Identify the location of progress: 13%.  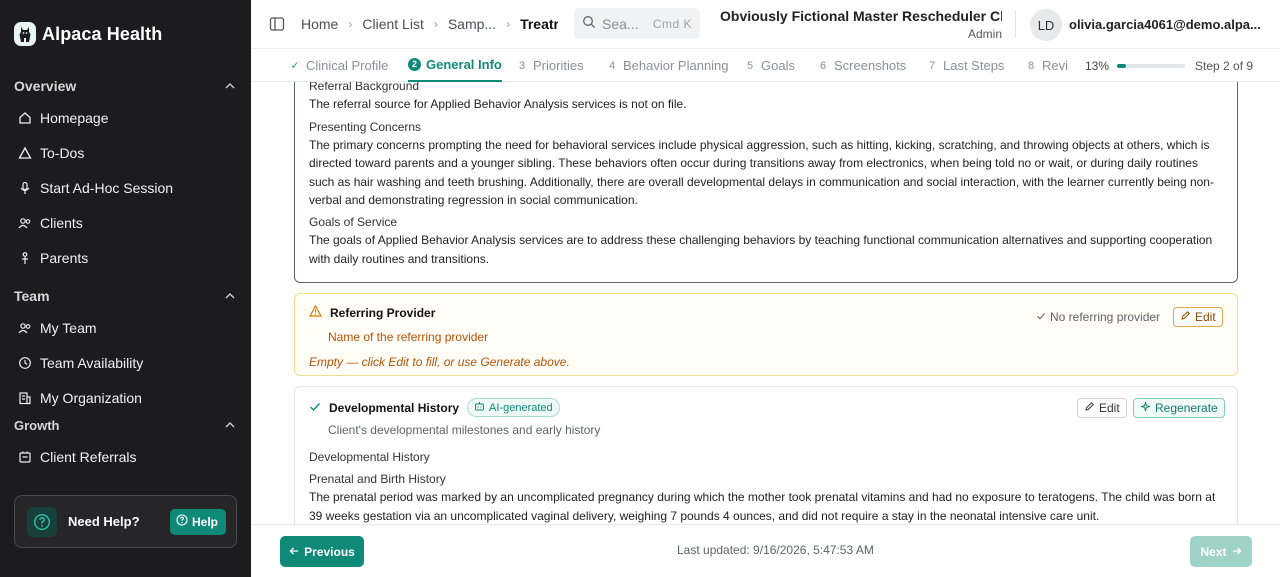
(1135, 65).